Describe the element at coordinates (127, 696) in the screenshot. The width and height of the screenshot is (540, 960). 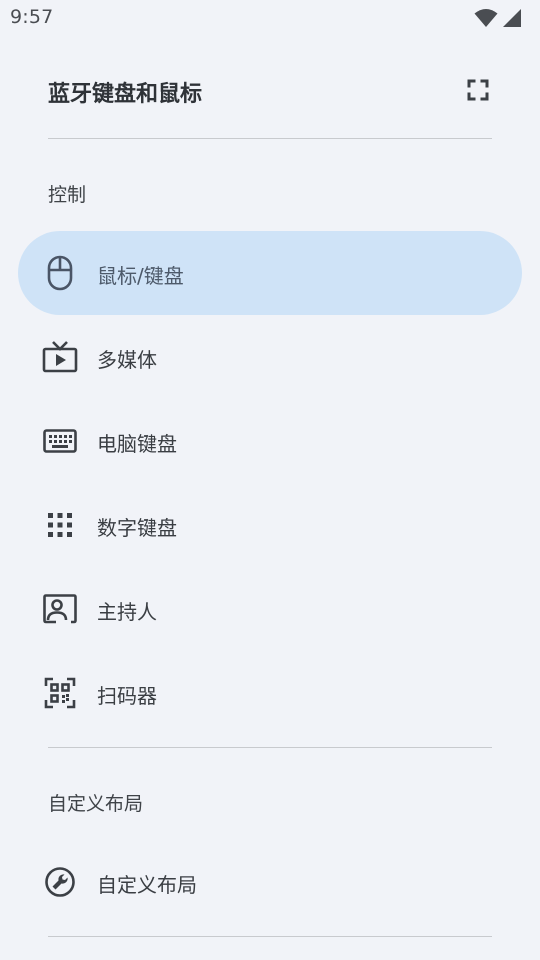
I see `nav-item-label: 扫码器` at that location.